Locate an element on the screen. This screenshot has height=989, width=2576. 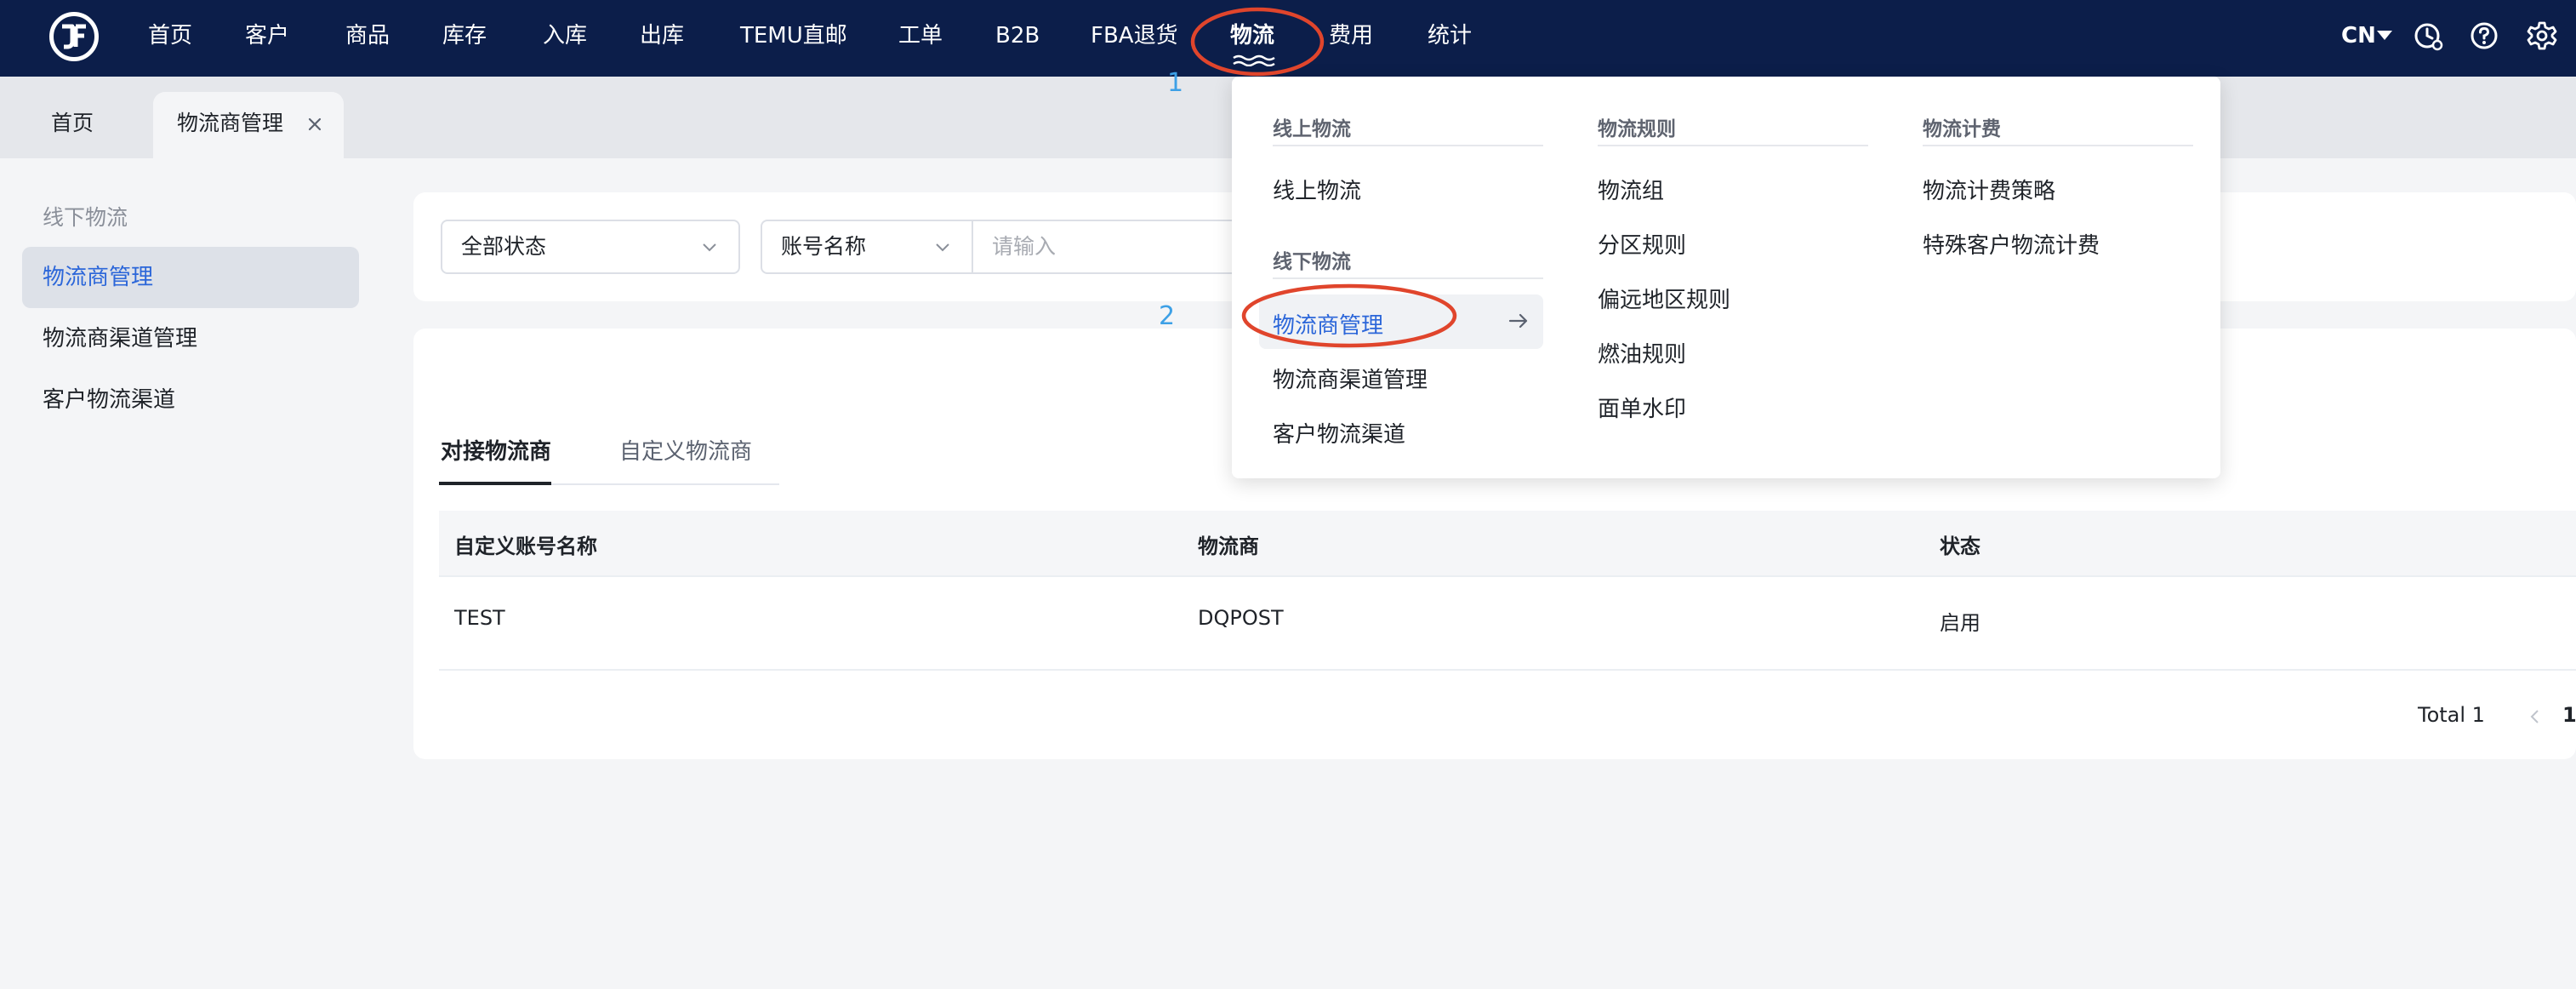
tab-label: 物流商管理 is located at coordinates (230, 123).